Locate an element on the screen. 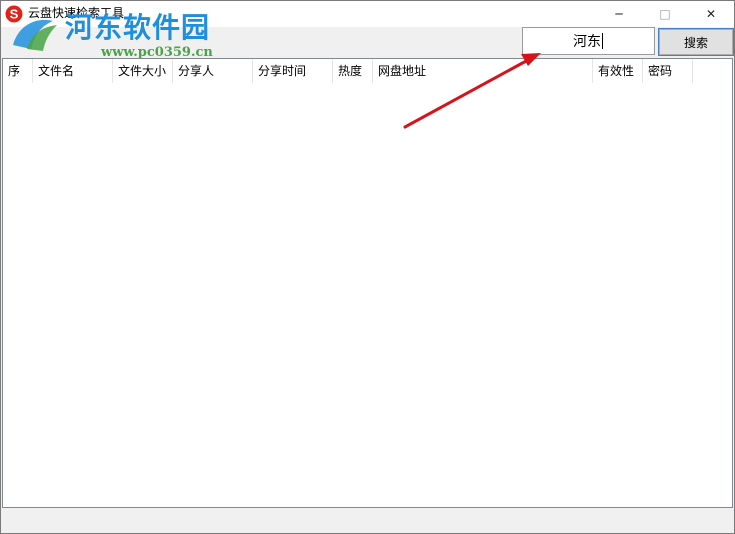 This screenshot has height=534, width=735. col-header-link: 网盘地址 is located at coordinates (483, 71).